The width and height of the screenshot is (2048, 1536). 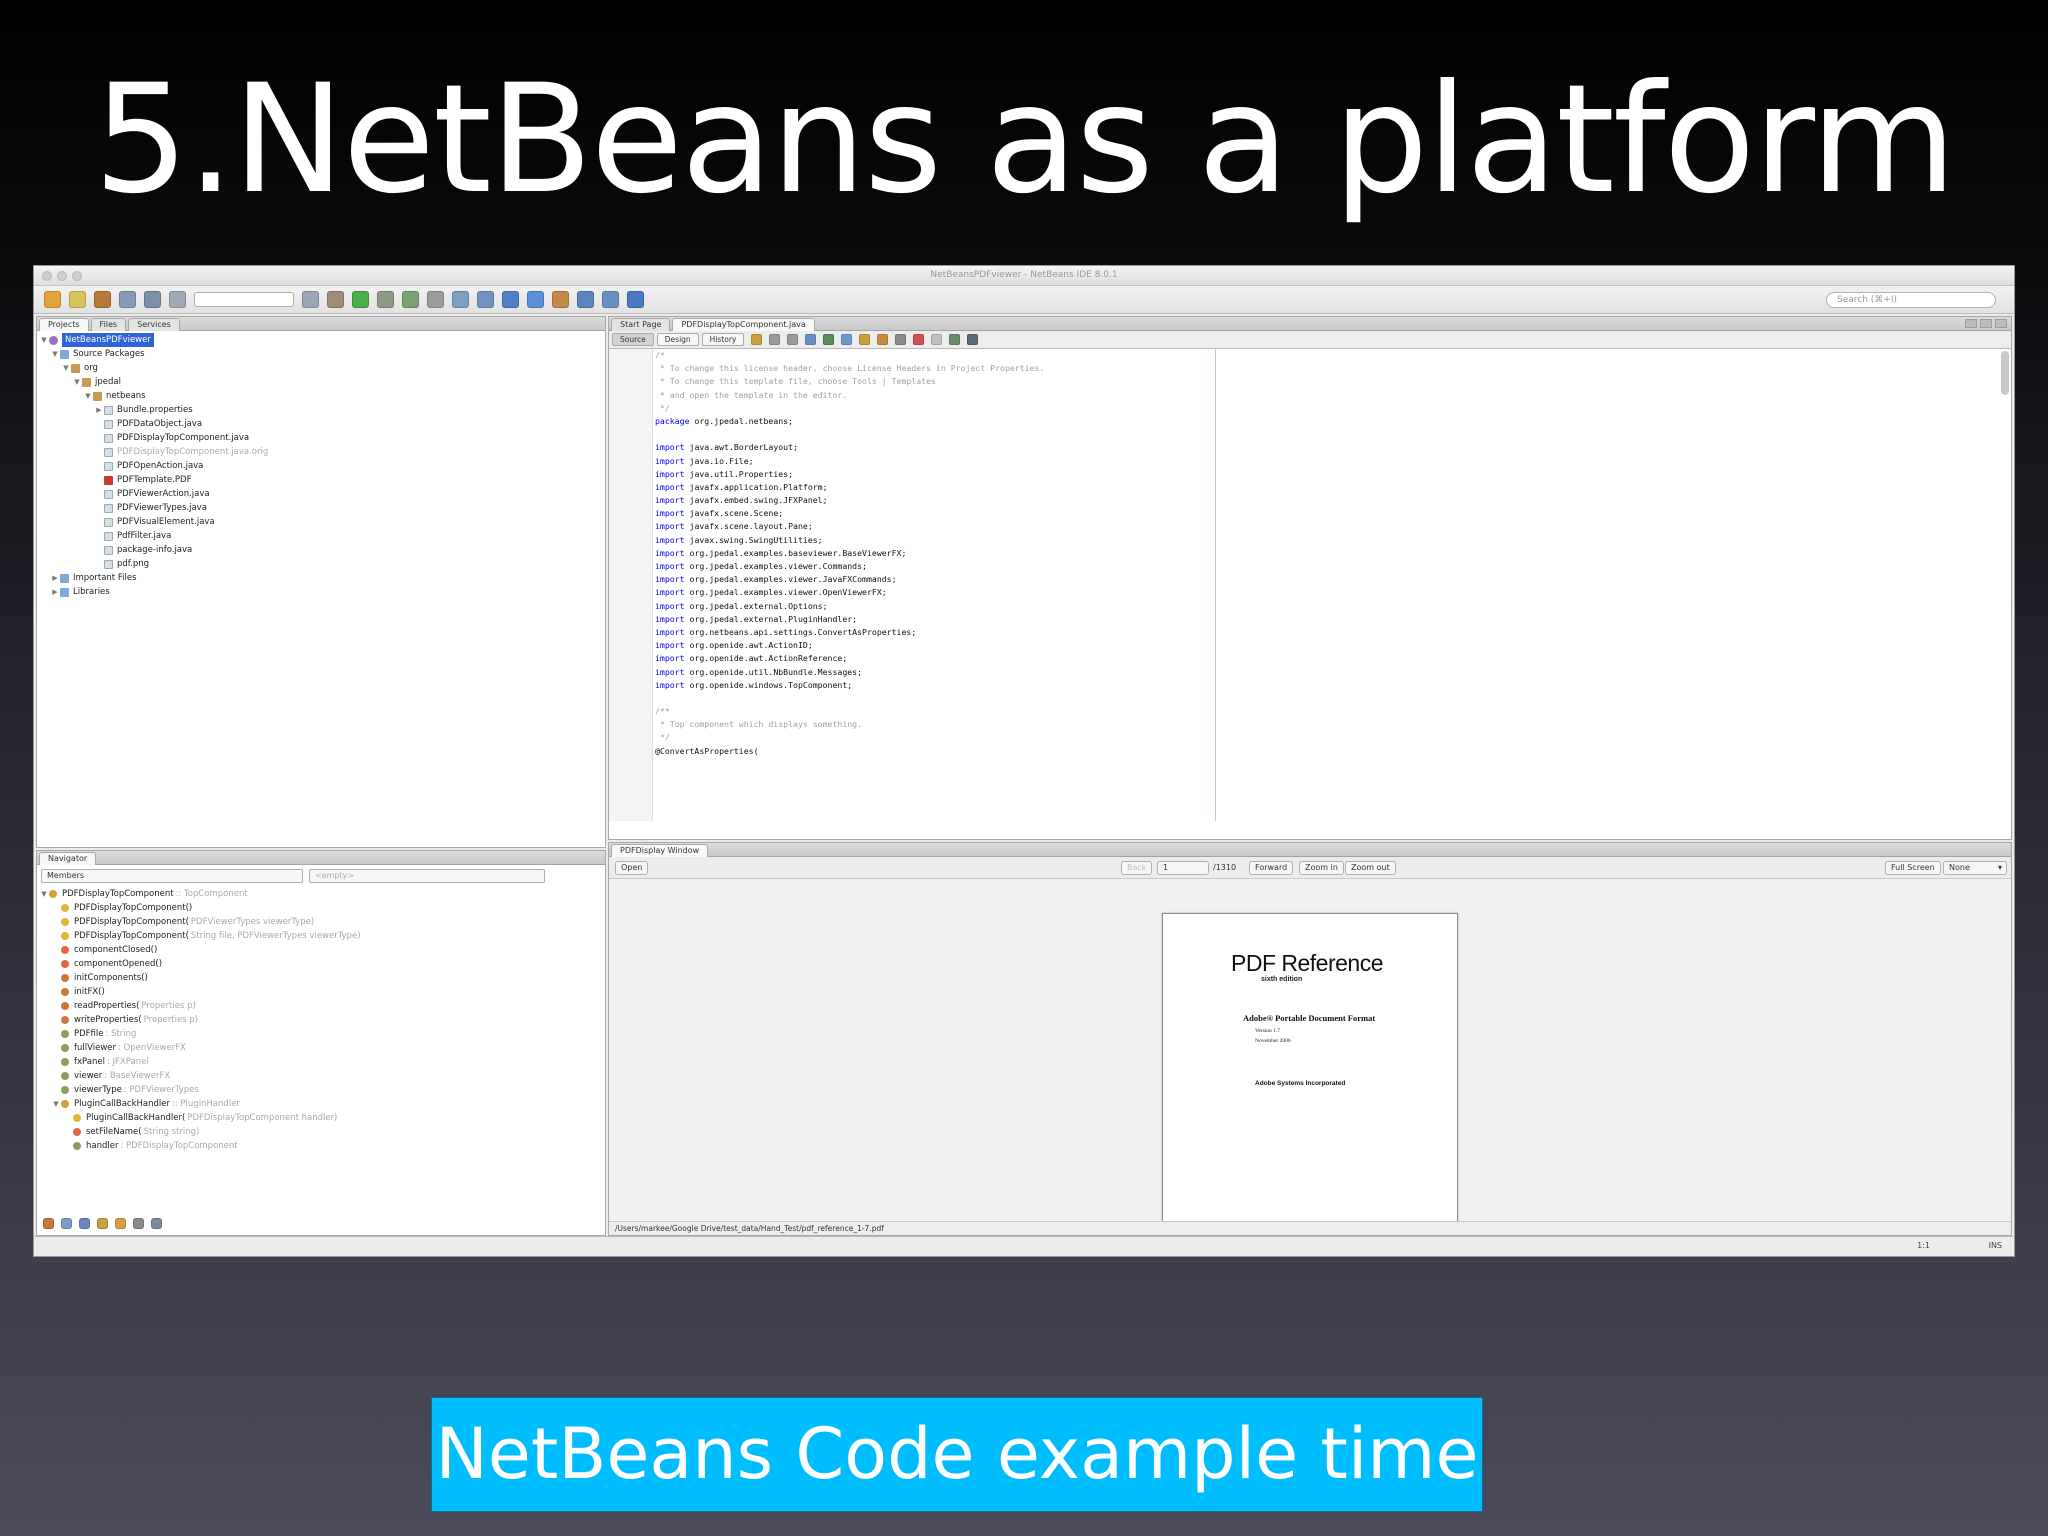 What do you see at coordinates (52, 299) in the screenshot?
I see `new-project-icon` at bounding box center [52, 299].